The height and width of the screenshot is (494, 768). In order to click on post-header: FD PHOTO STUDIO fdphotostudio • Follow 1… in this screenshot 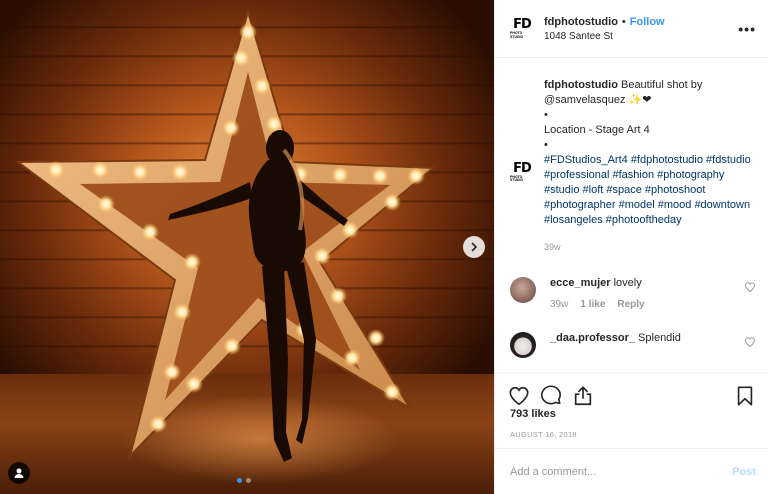, I will do `click(631, 29)`.